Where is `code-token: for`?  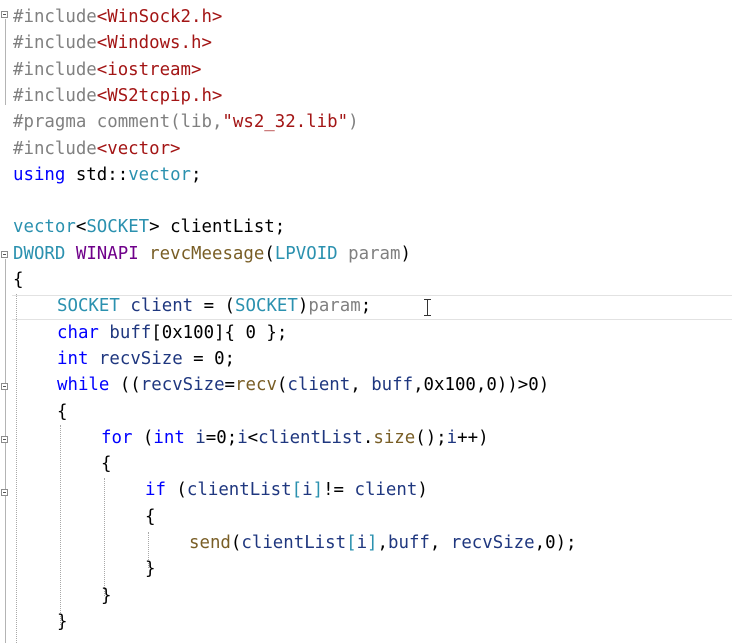 code-token: for is located at coordinates (117, 437).